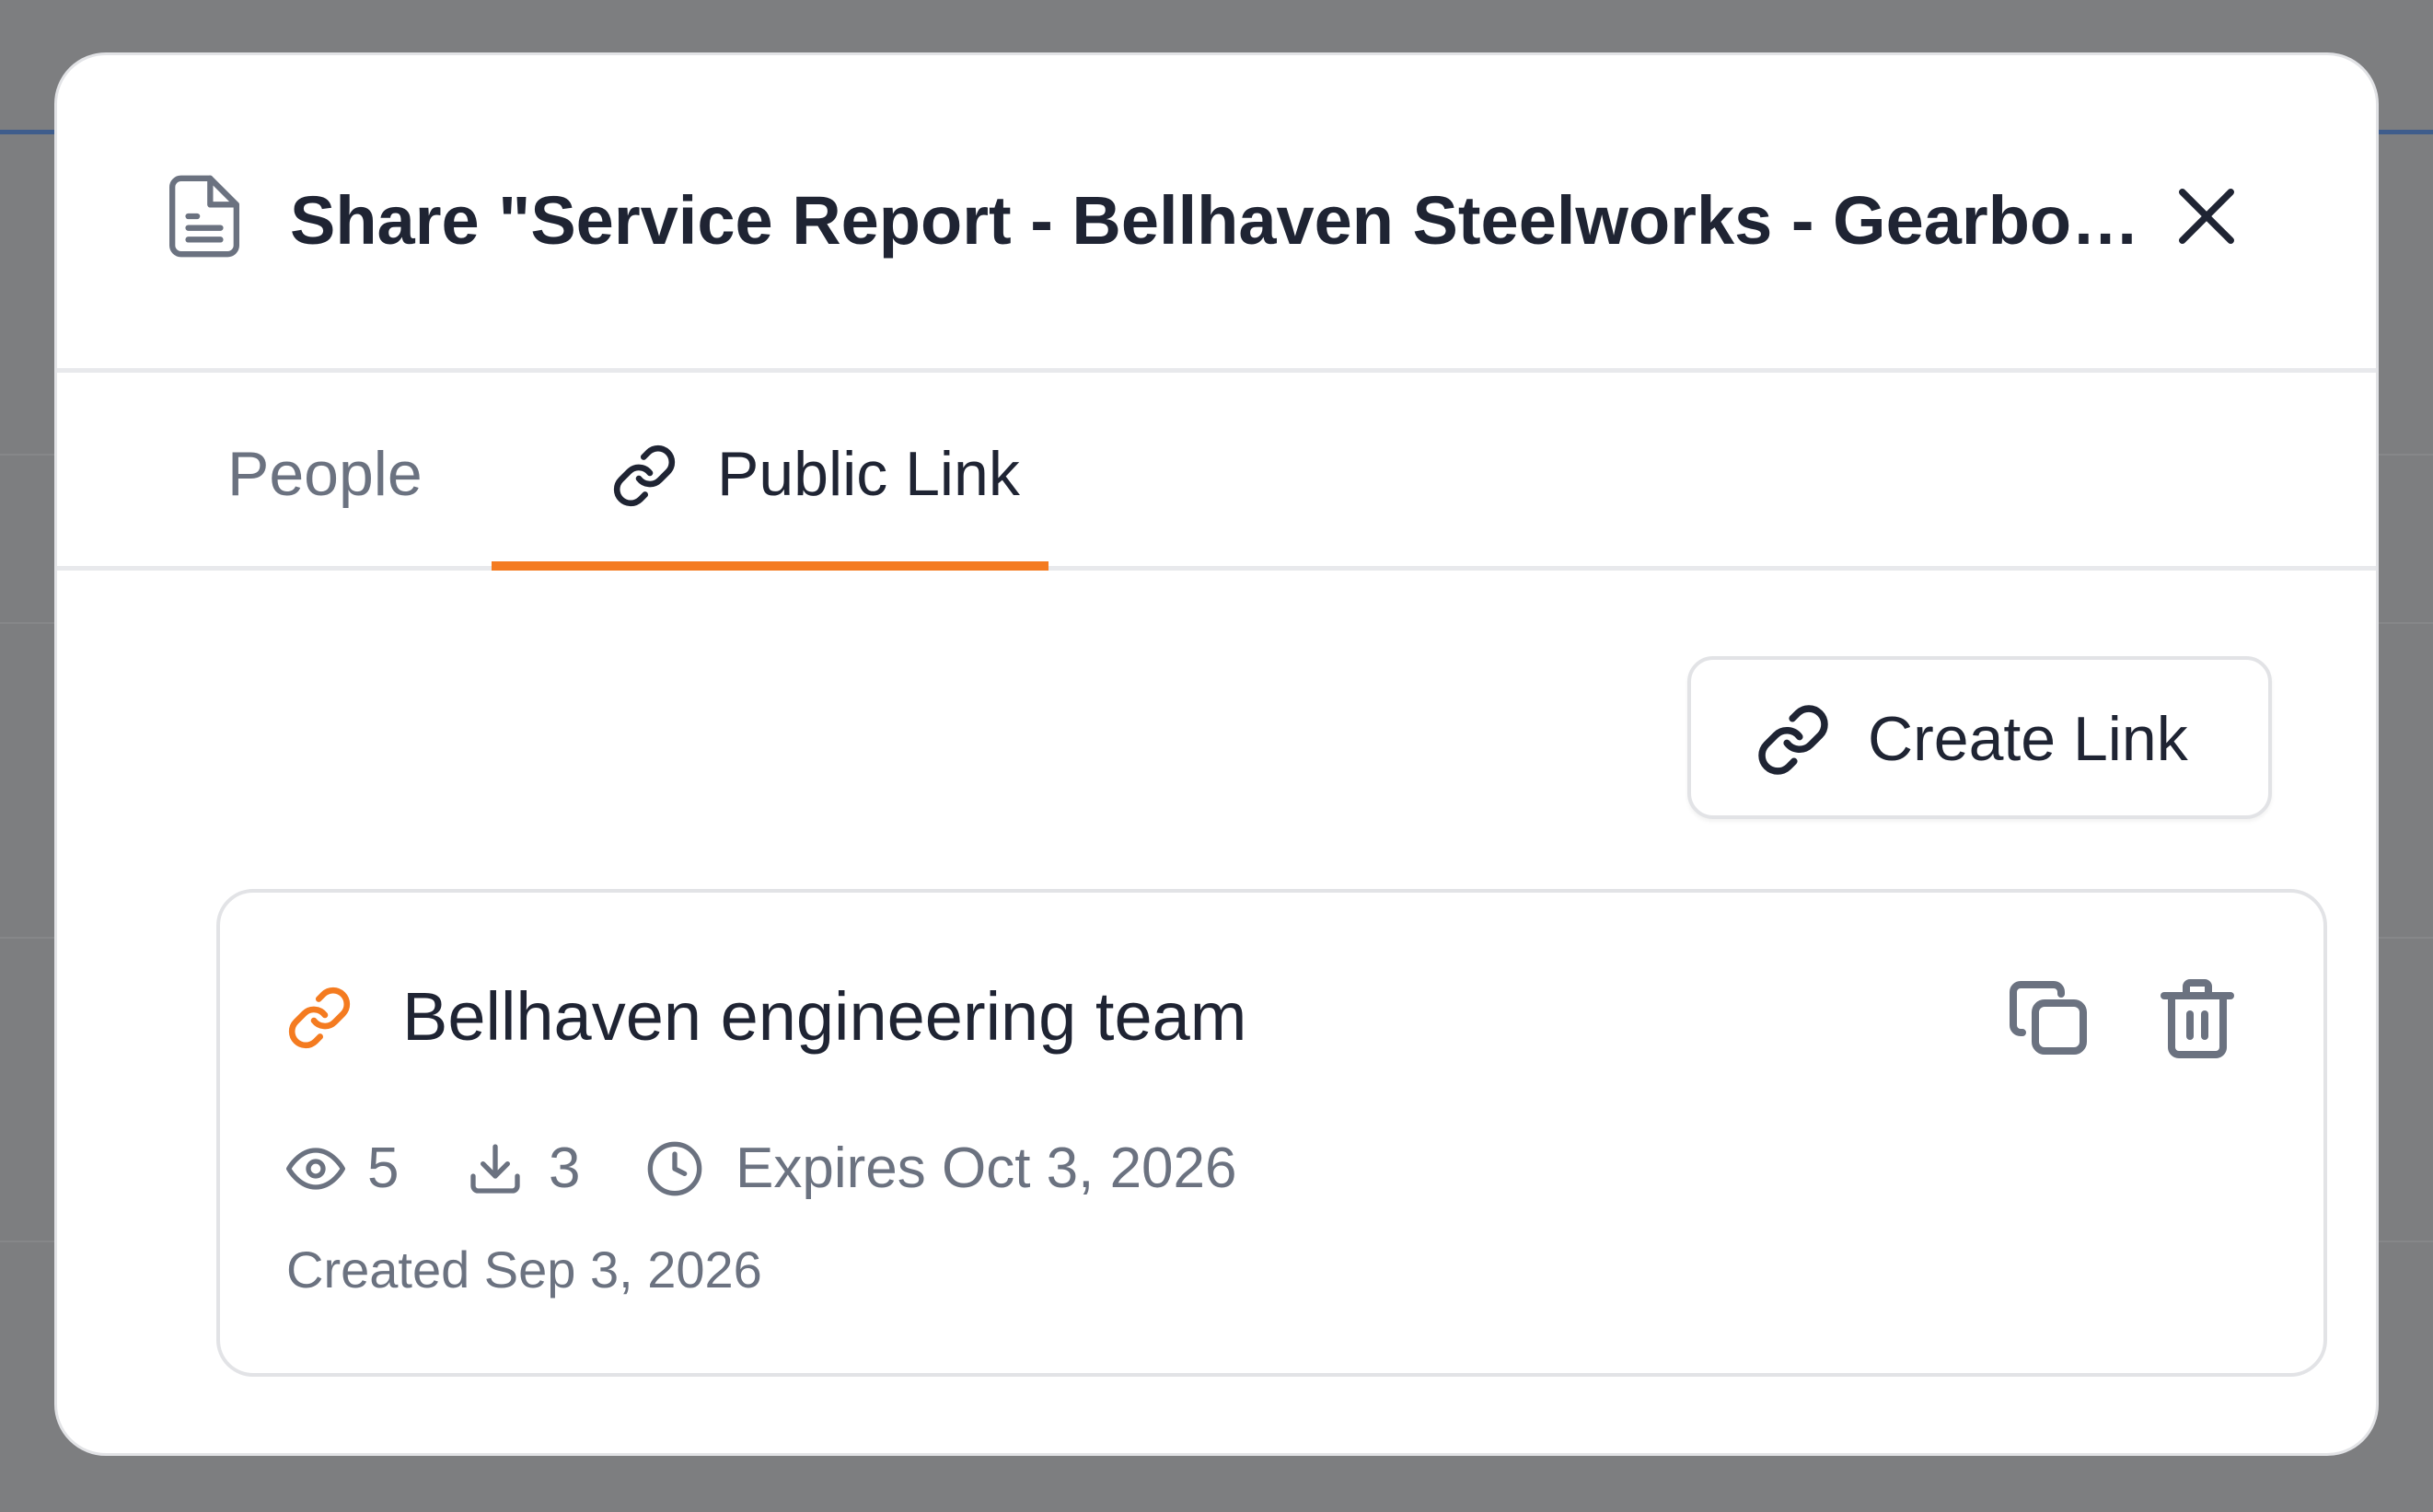 The width and height of the screenshot is (2433, 1512). I want to click on tab-bar: People Public Link, so click(1216, 472).